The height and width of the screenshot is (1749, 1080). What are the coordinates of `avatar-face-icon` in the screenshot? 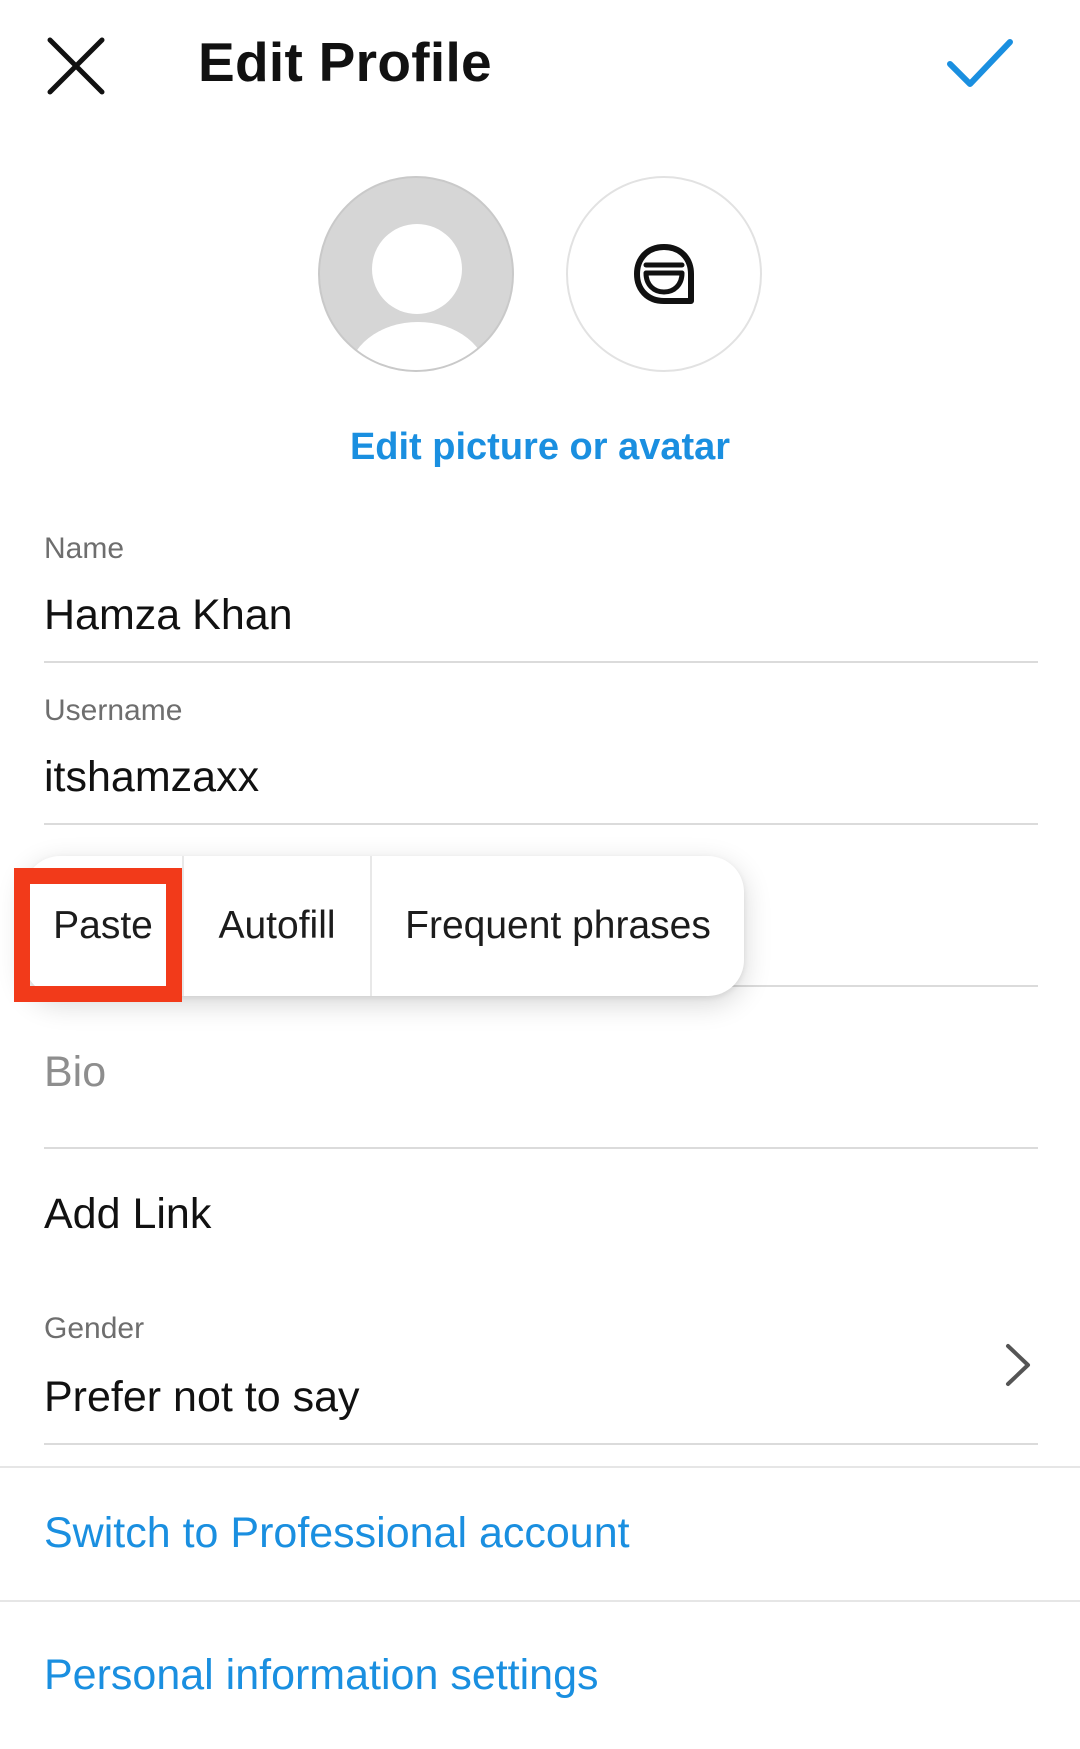 It's located at (664, 274).